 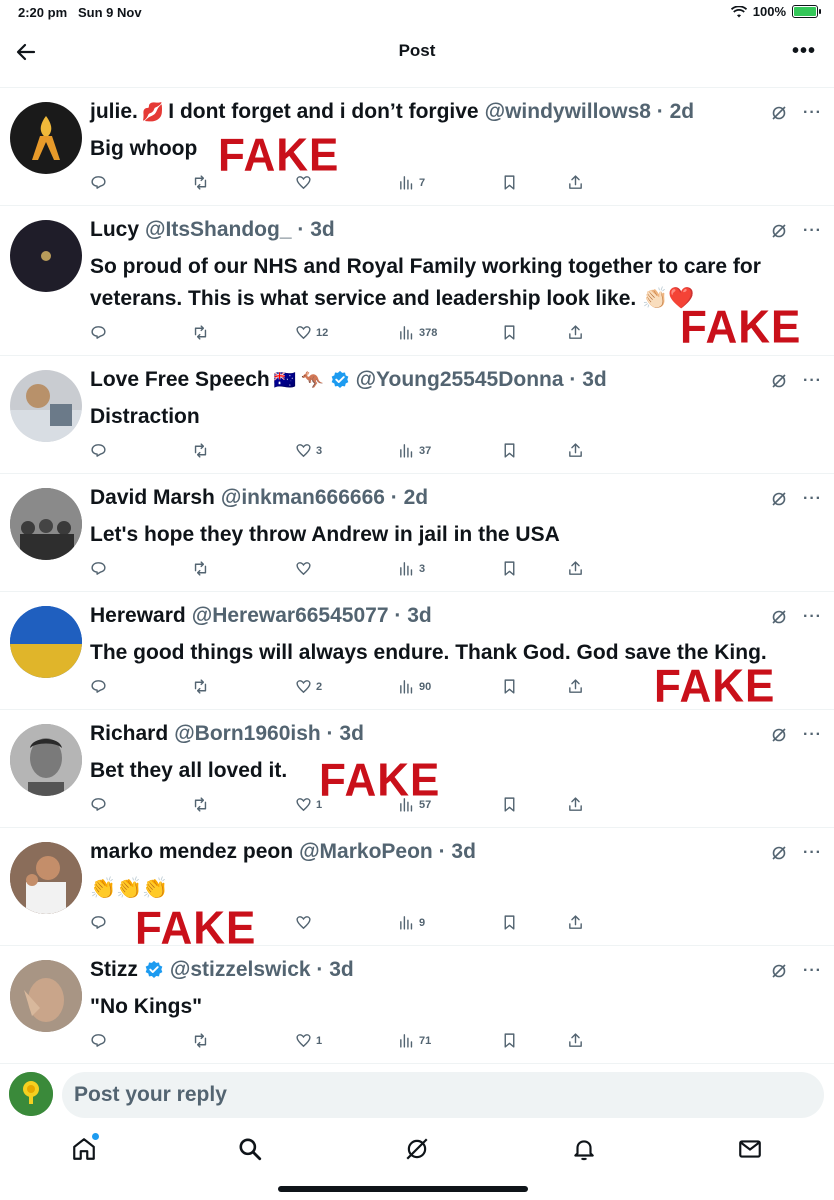 What do you see at coordinates (804, 51) in the screenshot?
I see `more-options-icon: •••` at bounding box center [804, 51].